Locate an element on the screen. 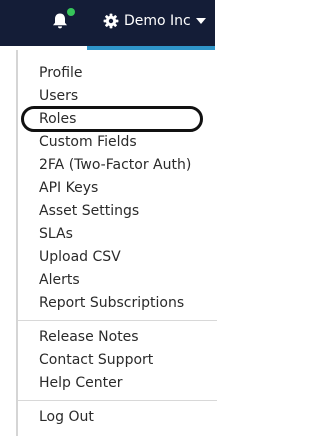  top-navigation-bar: Demo Inc is located at coordinates (107, 23).